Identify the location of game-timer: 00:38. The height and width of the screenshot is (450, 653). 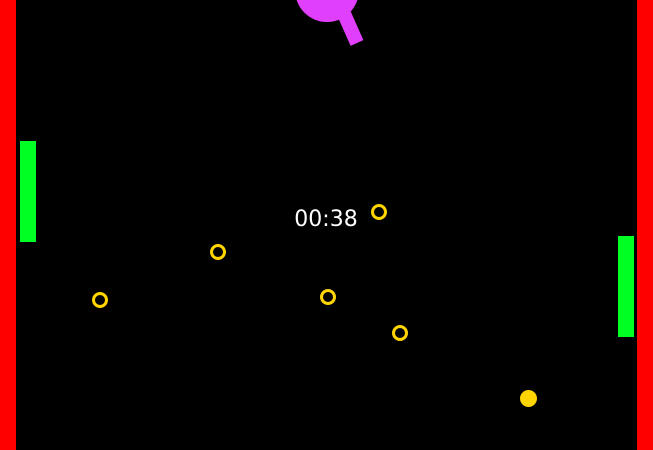
(326, 219).